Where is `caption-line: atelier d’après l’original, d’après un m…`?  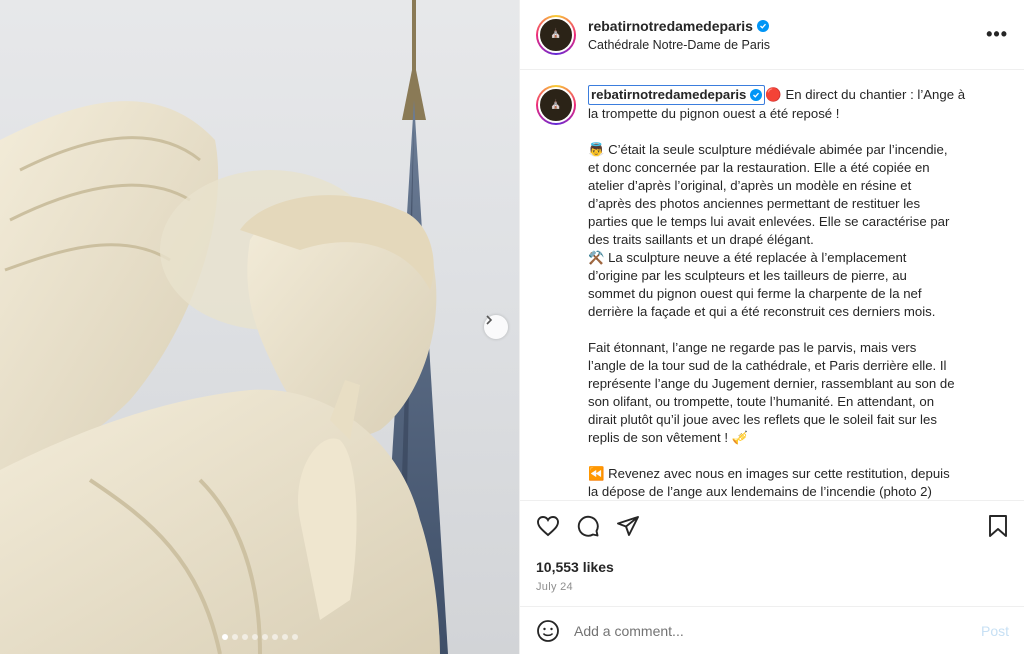
caption-line: atelier d’après l’original, d’après un m… is located at coordinates (750, 185).